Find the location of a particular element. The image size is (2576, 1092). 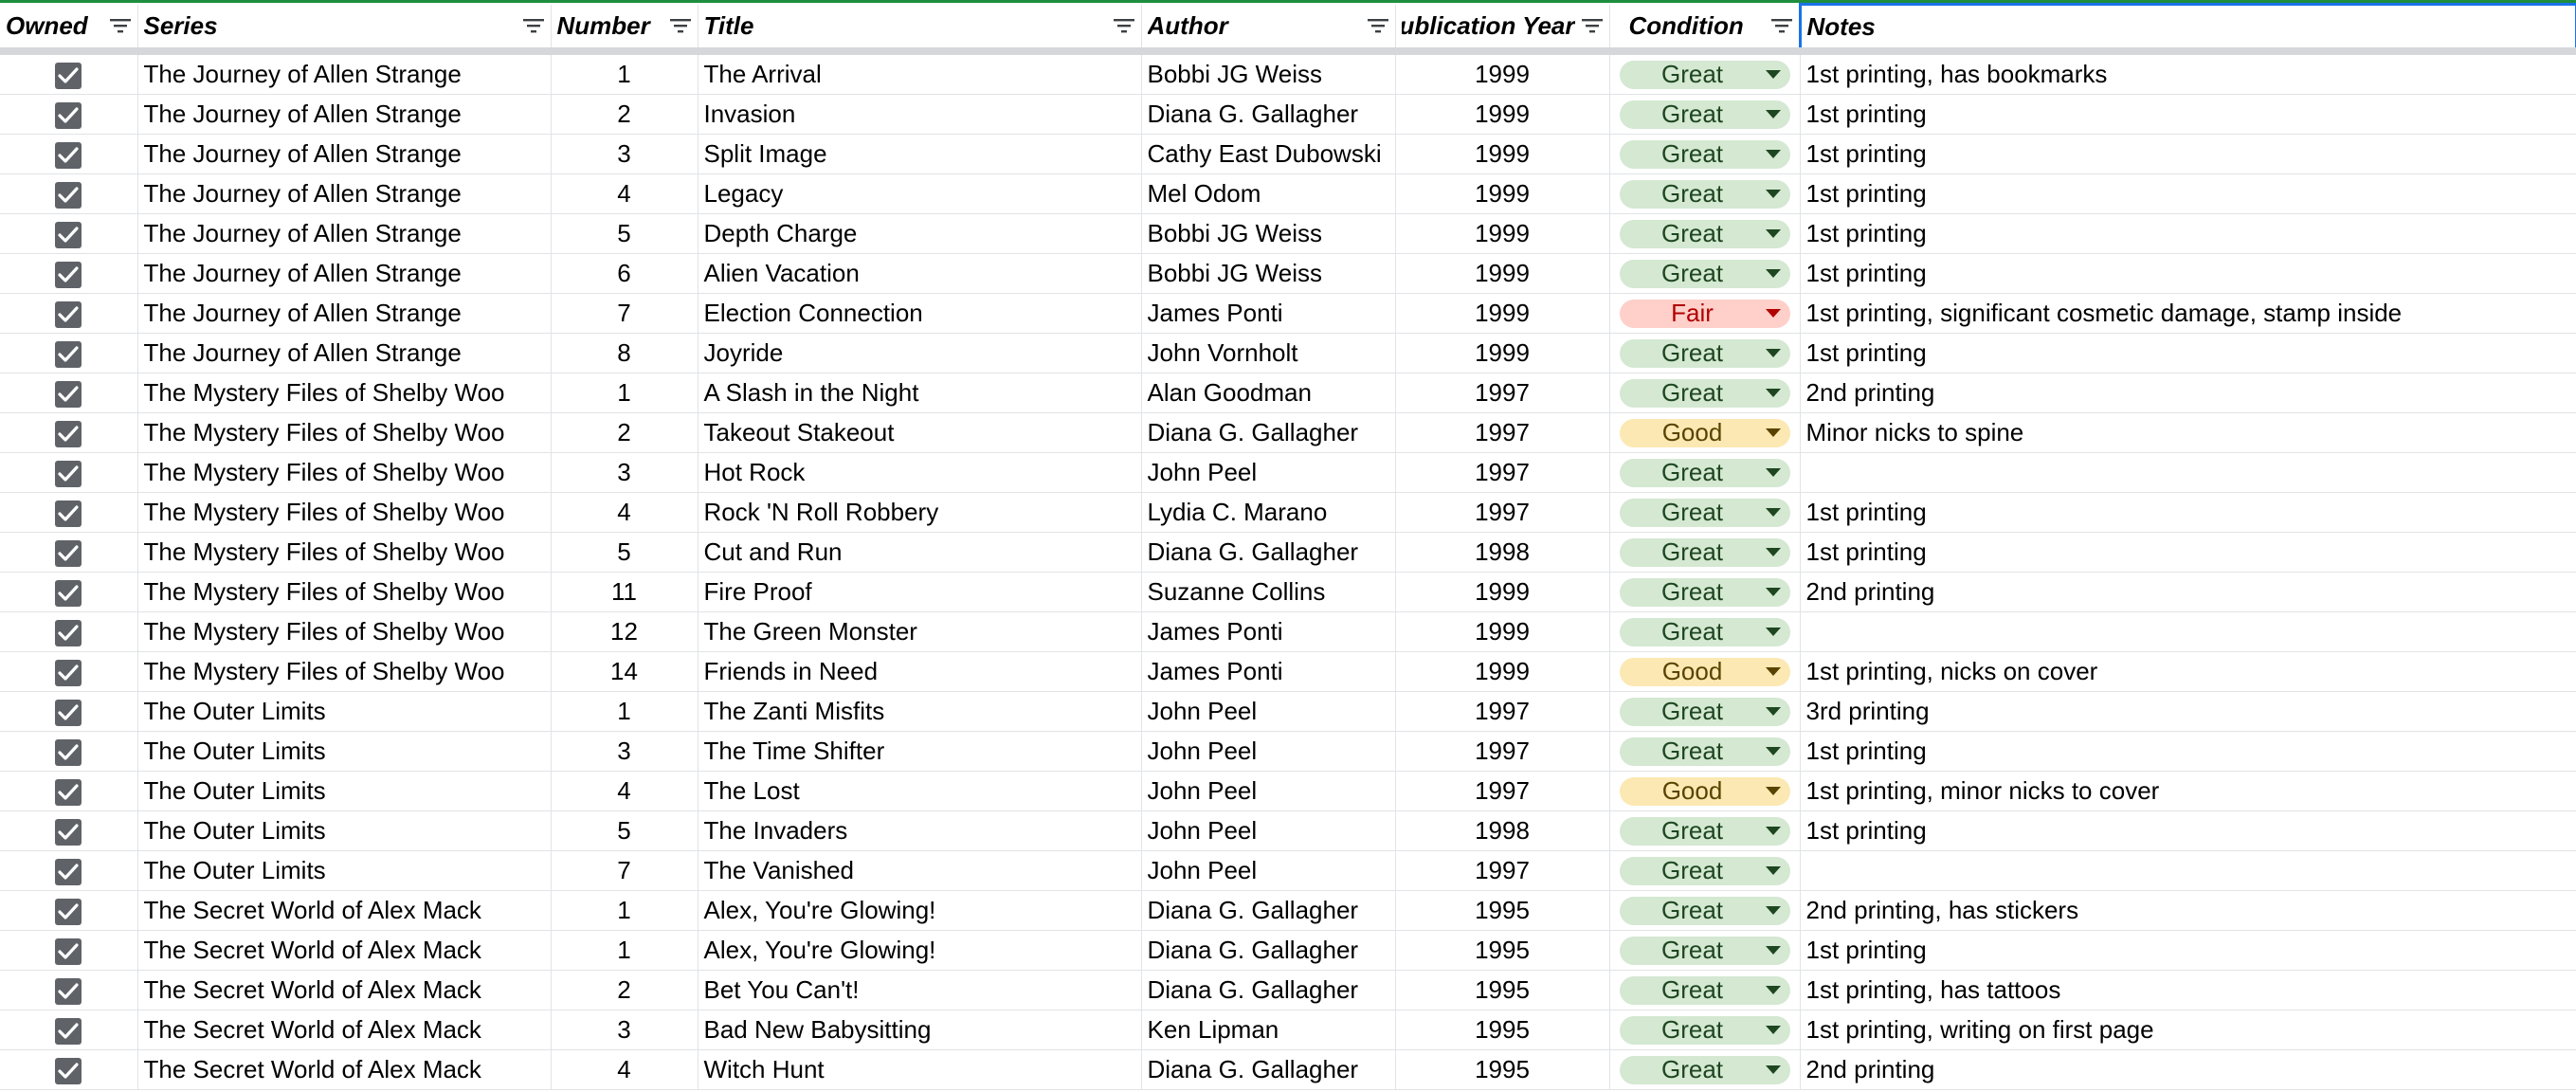

title-cell: The Lost is located at coordinates (920, 791).